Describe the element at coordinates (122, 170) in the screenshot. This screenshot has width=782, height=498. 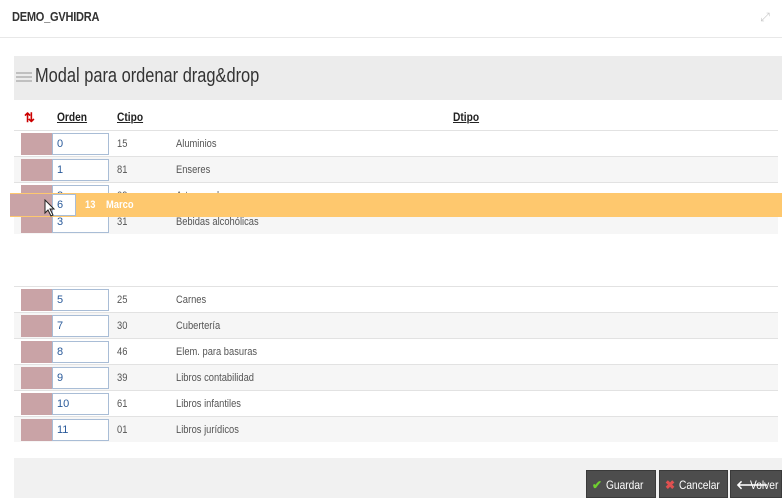
I see `ctipo-cell: 81` at that location.